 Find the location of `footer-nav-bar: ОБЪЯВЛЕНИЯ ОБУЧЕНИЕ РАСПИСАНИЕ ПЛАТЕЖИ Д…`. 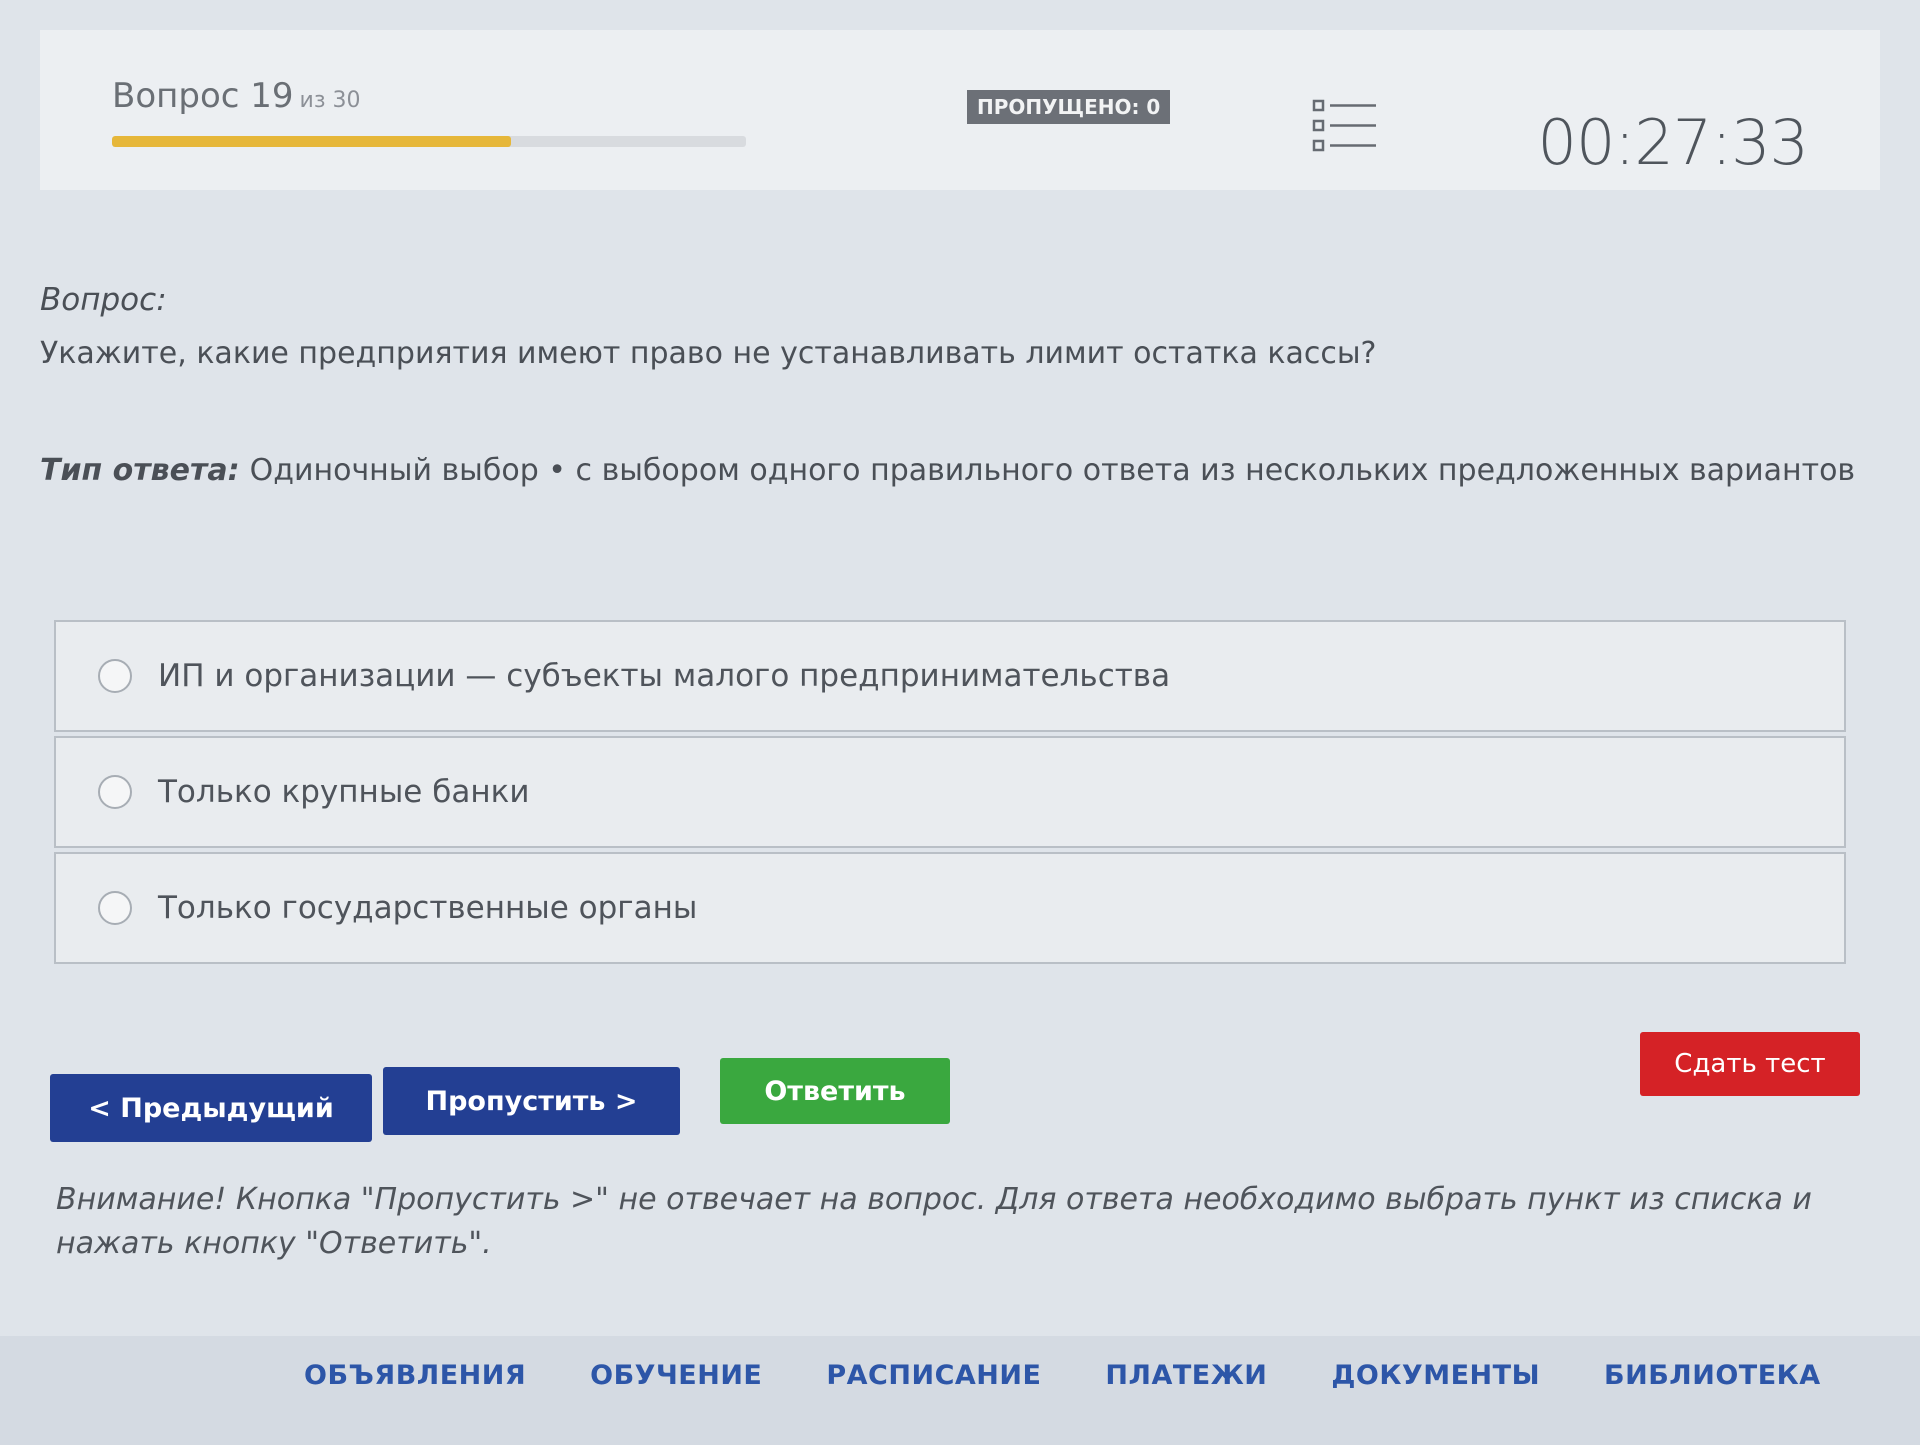

footer-nav-bar: ОБЪЯВЛЕНИЯ ОБУЧЕНИЕ РАСПИСАНИЕ ПЛАТЕЖИ Д… is located at coordinates (960, 1390).